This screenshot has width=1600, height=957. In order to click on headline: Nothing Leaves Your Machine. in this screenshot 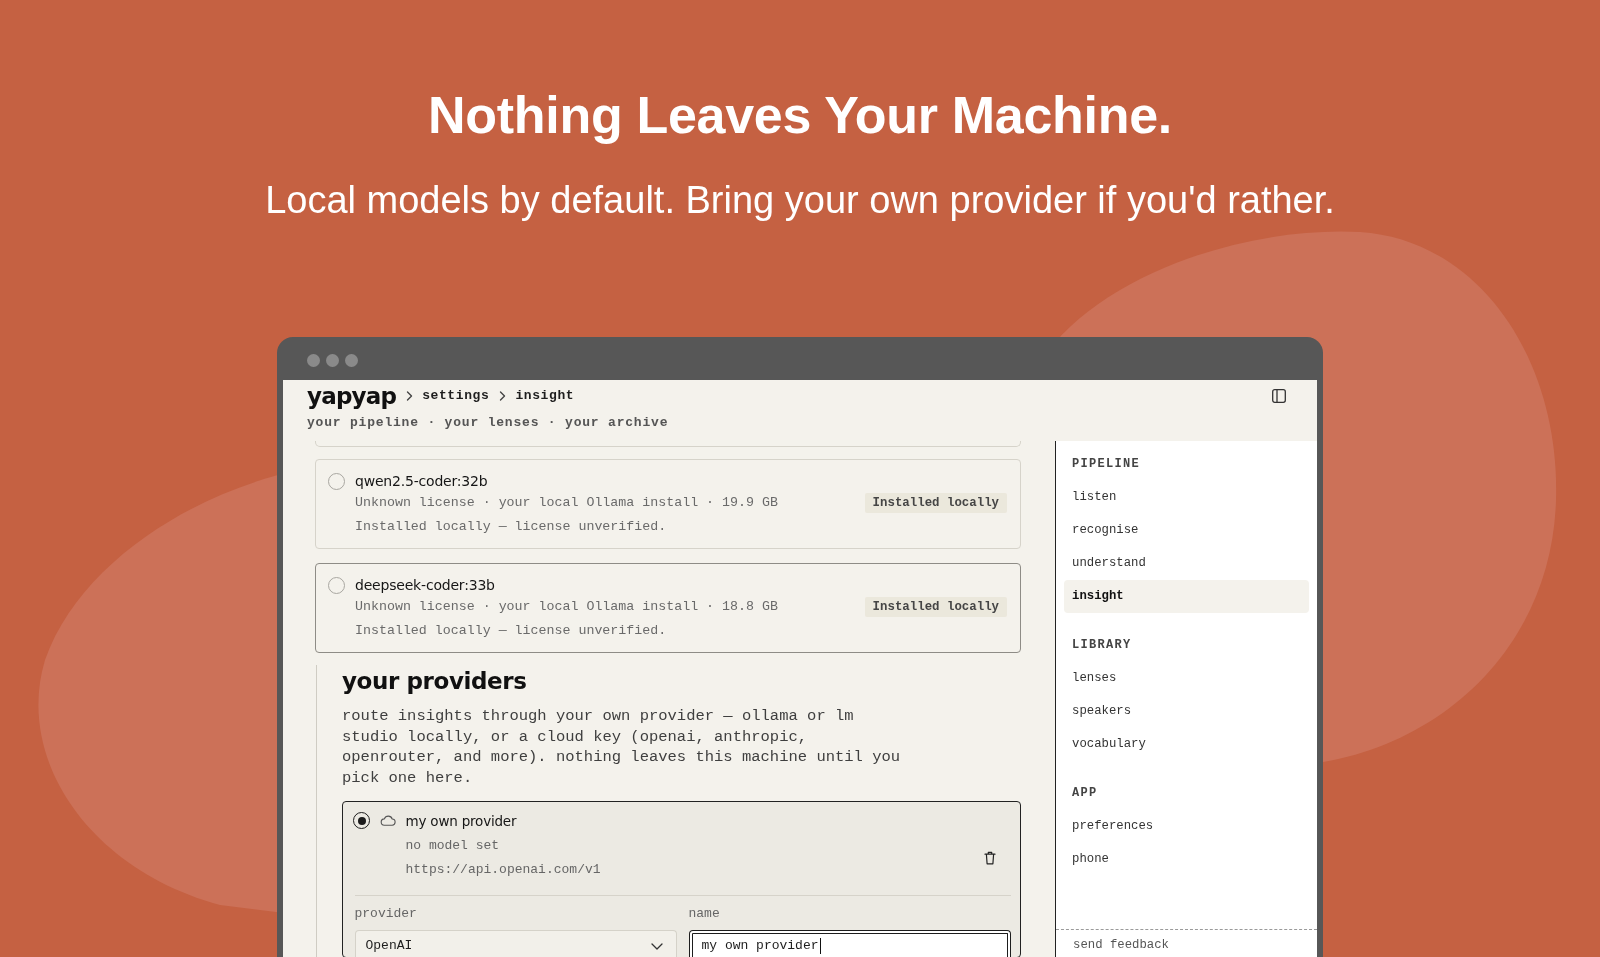, I will do `click(800, 115)`.